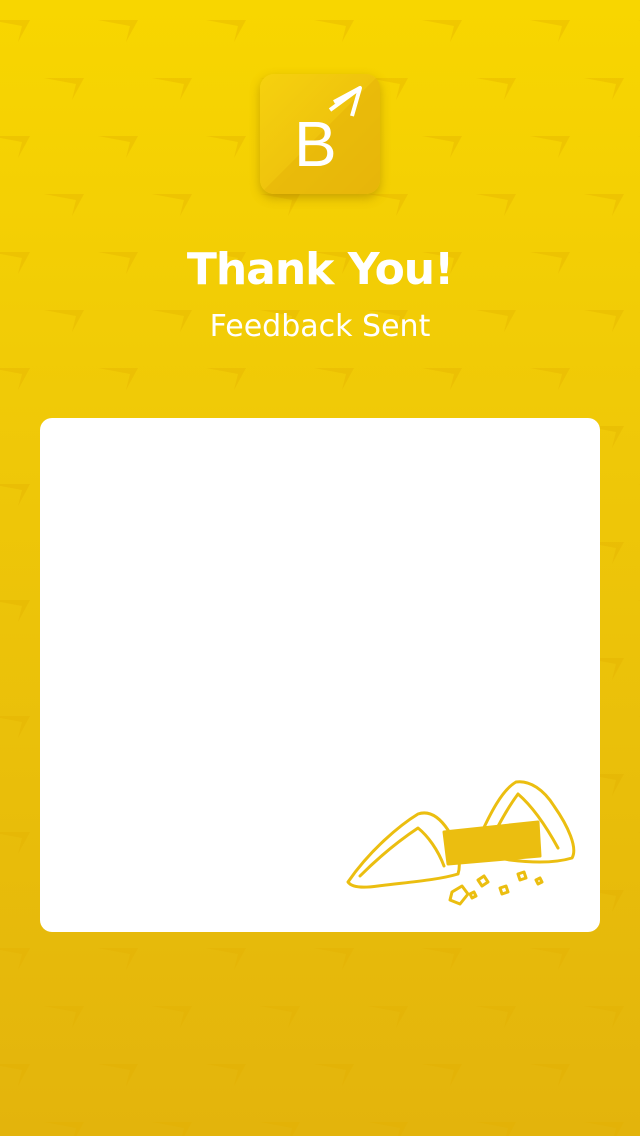  I want to click on brand-b-logo-icon: B, so click(320, 134).